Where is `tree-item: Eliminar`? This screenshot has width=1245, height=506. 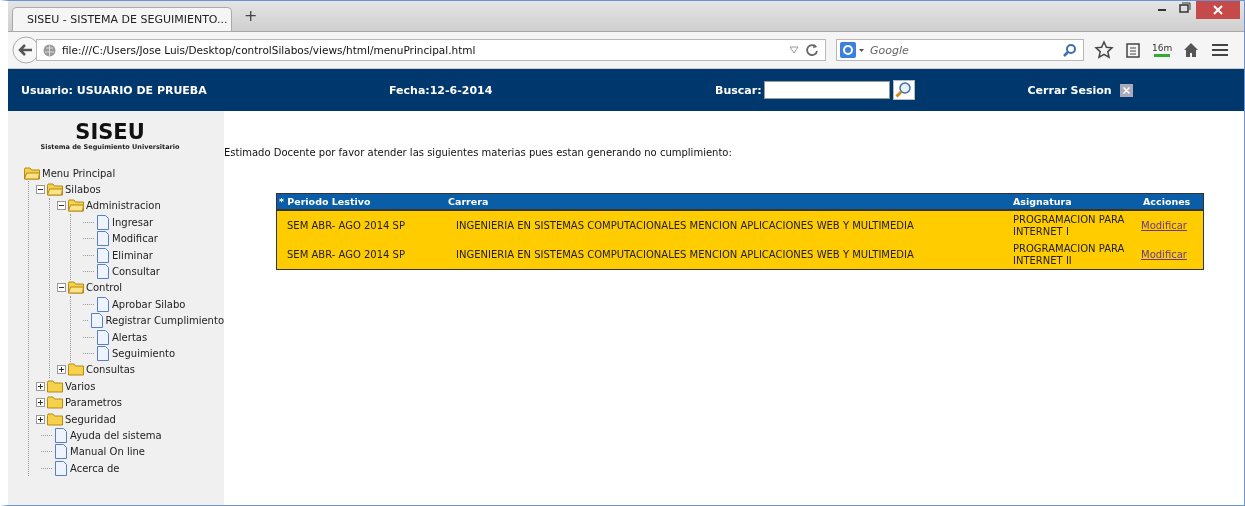 tree-item: Eliminar is located at coordinates (132, 255).